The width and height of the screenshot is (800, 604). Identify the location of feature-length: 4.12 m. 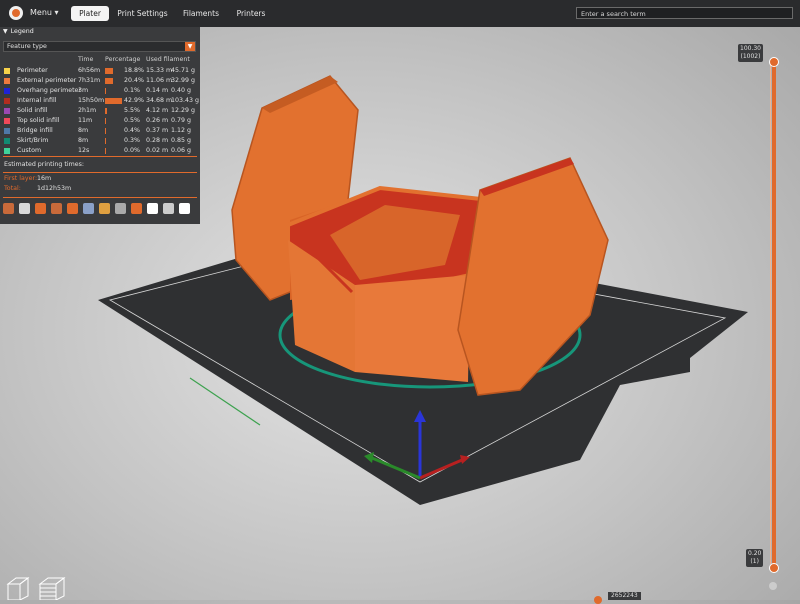
(157, 110).